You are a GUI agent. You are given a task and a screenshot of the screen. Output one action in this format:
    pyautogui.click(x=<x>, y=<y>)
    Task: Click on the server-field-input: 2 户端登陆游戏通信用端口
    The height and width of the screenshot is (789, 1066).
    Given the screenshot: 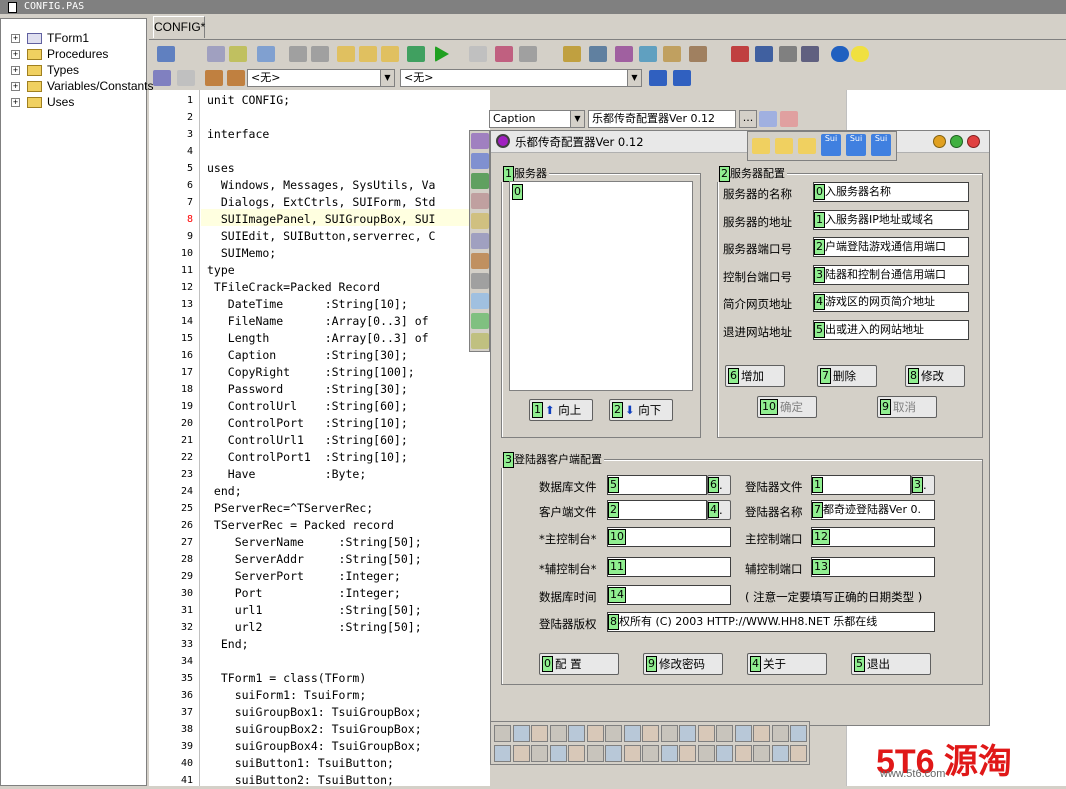 What is the action you would take?
    pyautogui.click(x=891, y=247)
    